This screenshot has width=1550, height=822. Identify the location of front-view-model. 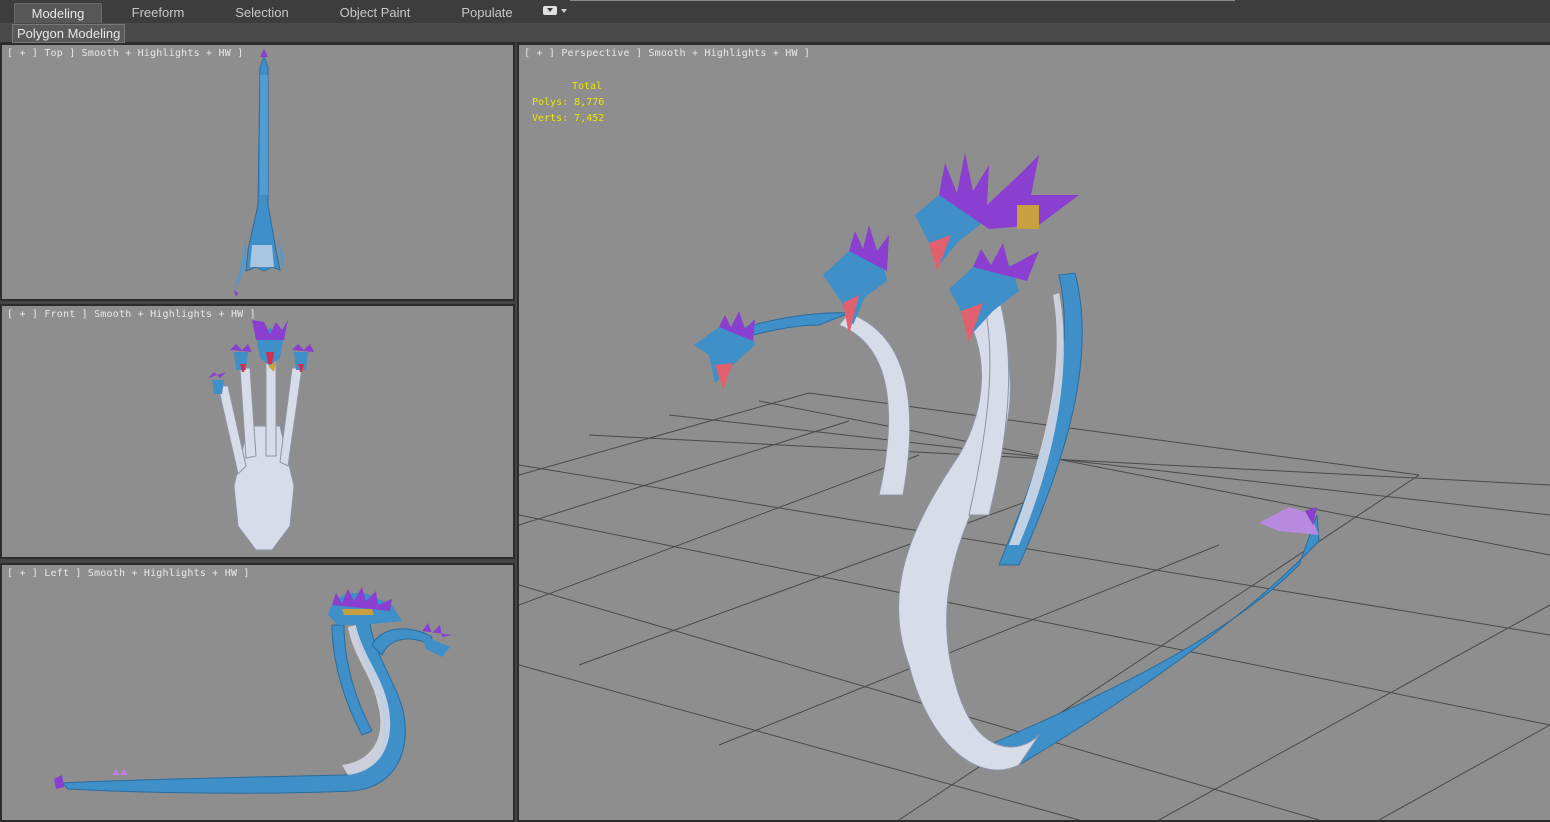
(261, 435).